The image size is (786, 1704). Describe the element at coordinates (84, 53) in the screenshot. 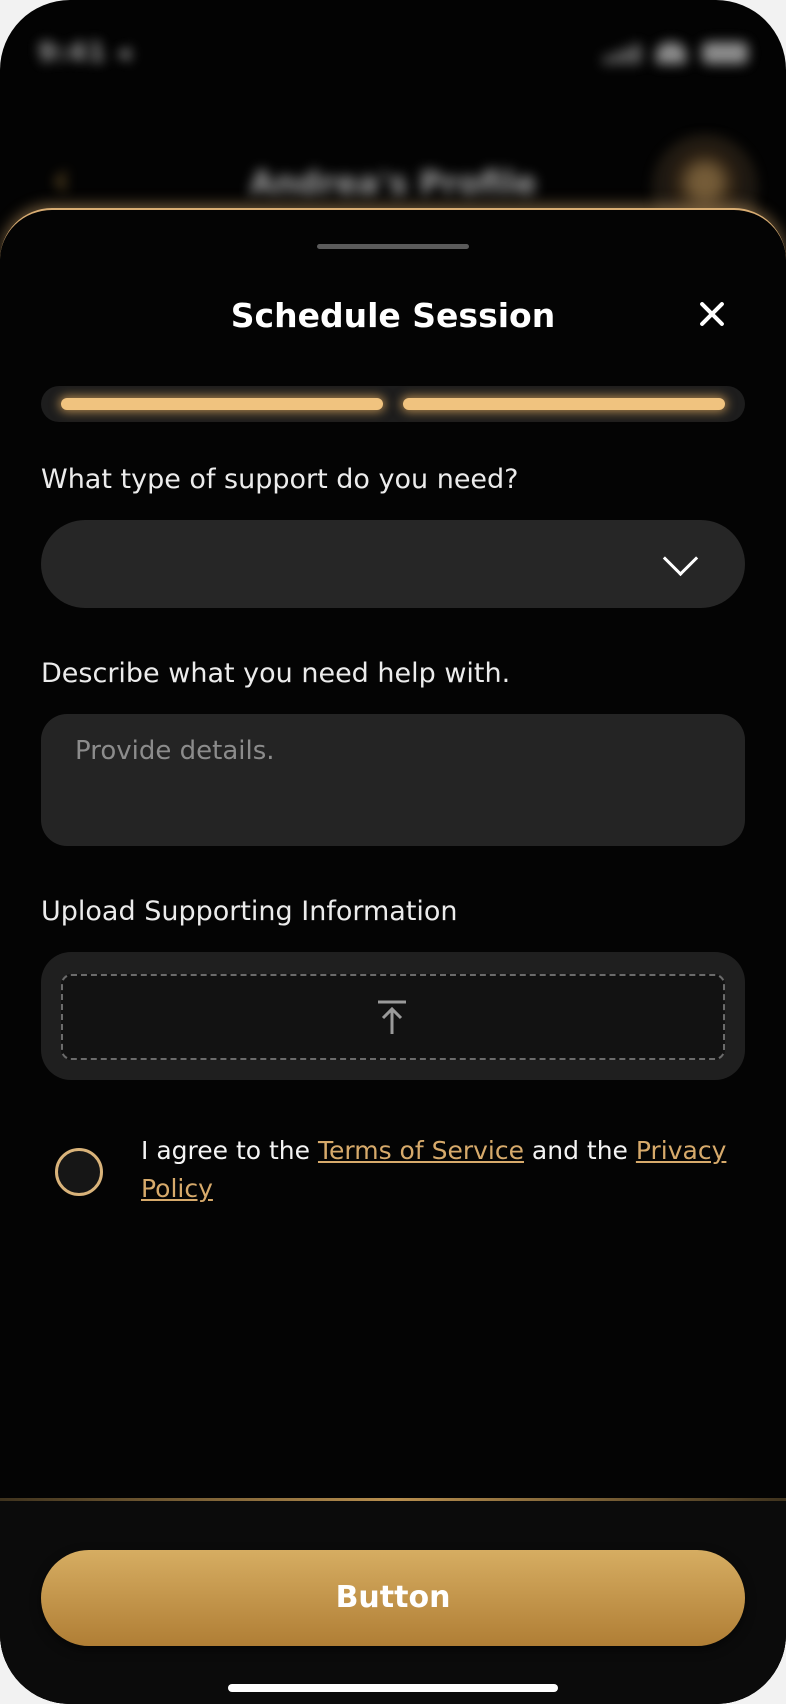

I see `status-time: 9:41 ◂` at that location.